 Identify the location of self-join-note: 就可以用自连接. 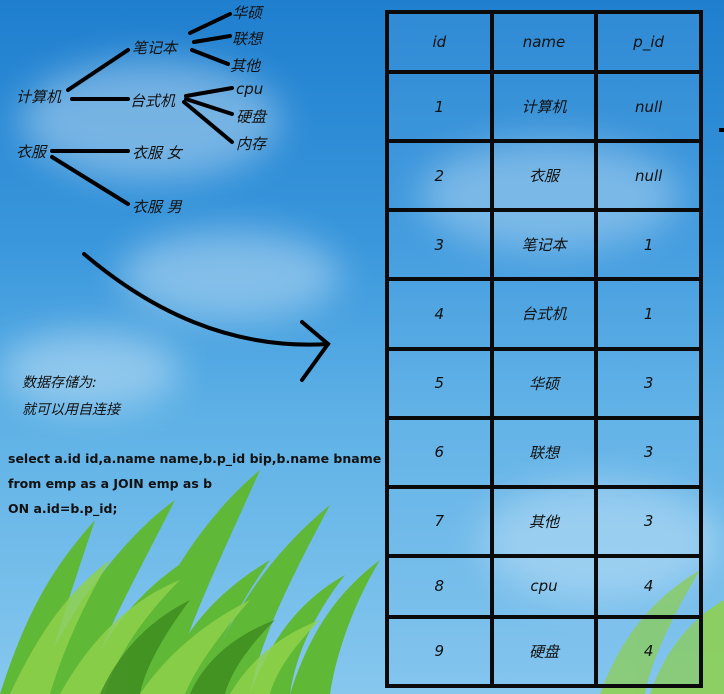
(71, 410).